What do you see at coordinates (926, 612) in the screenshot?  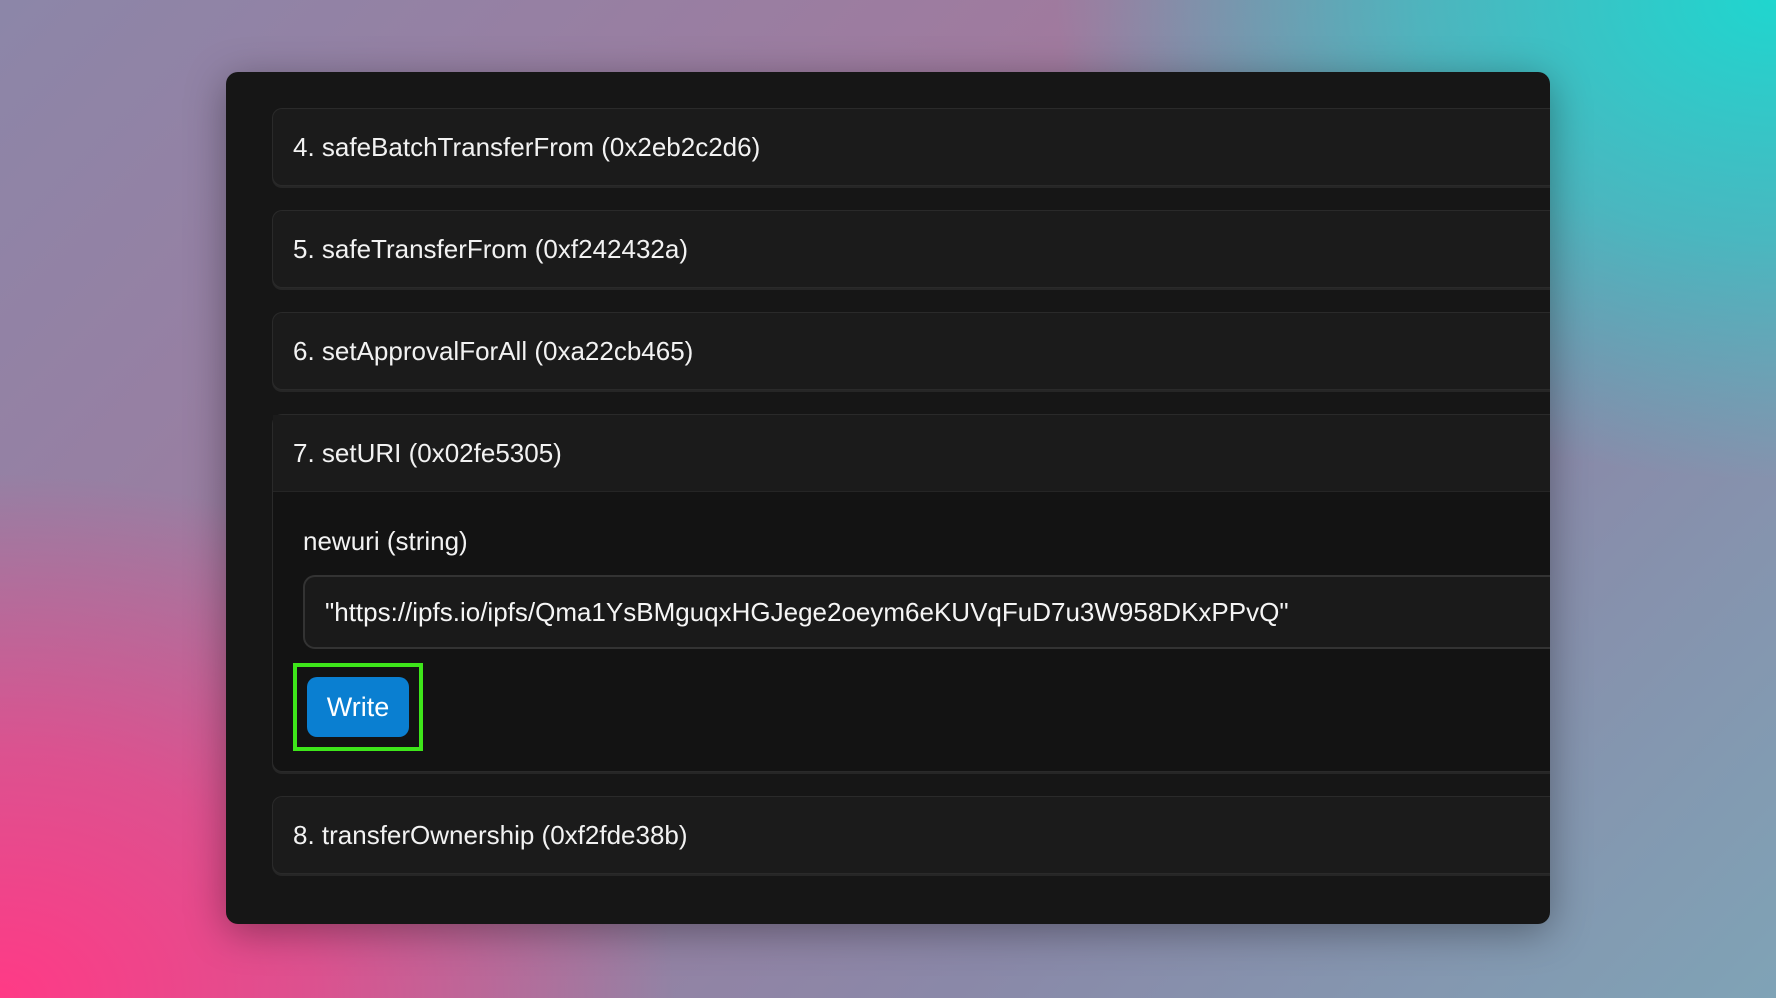 I see `newuri-input` at bounding box center [926, 612].